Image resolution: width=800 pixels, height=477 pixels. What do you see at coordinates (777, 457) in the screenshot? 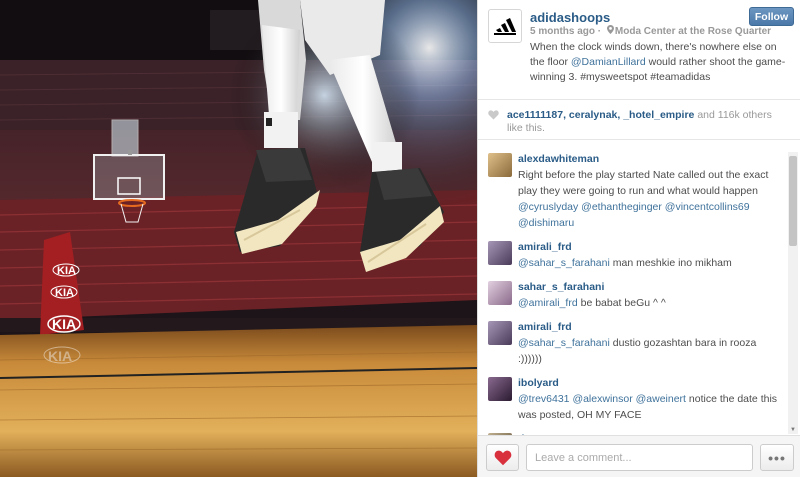
I see `more-options-button: •••` at bounding box center [777, 457].